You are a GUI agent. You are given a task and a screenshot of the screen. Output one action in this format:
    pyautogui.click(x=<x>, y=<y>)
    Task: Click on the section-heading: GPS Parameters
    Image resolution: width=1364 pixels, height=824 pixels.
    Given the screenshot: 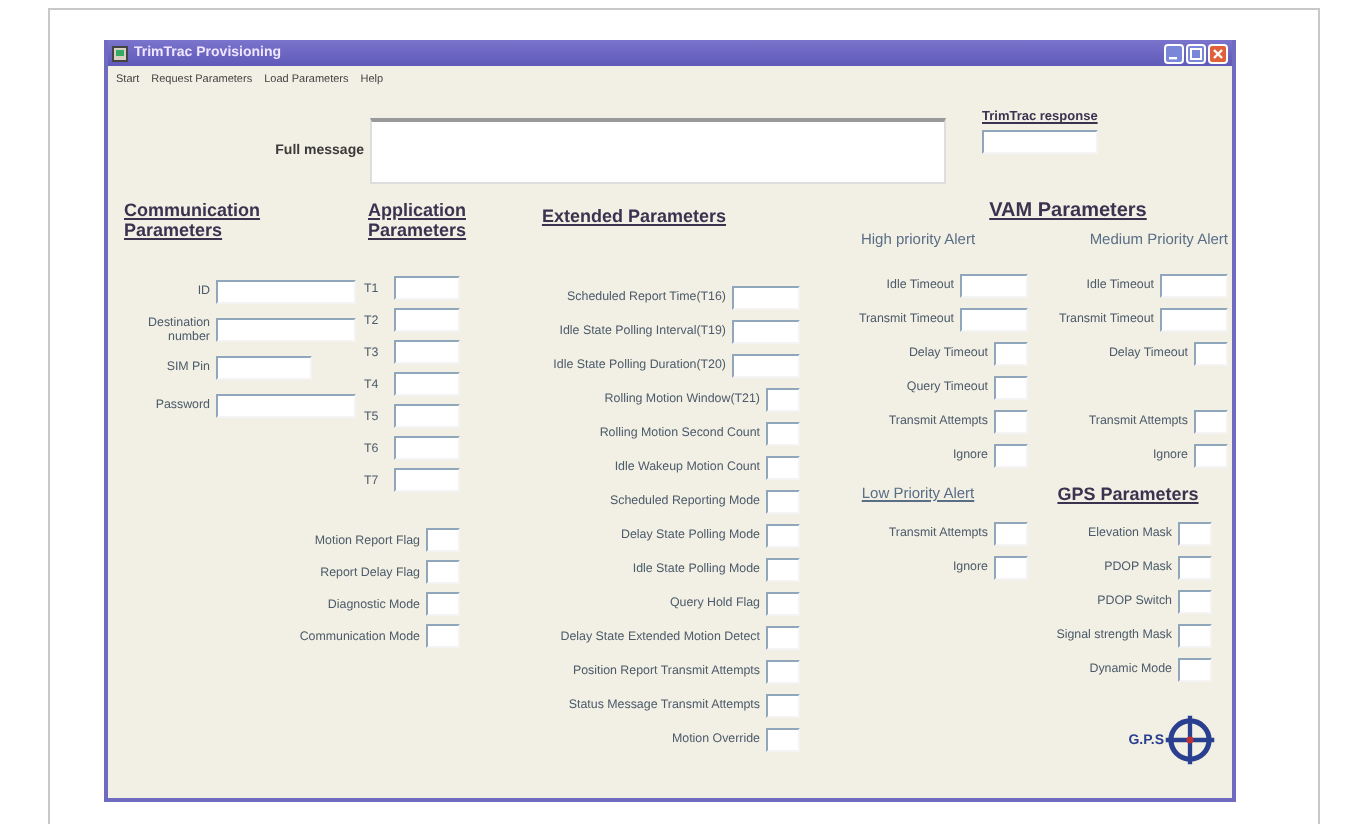 What is the action you would take?
    pyautogui.click(x=1128, y=496)
    